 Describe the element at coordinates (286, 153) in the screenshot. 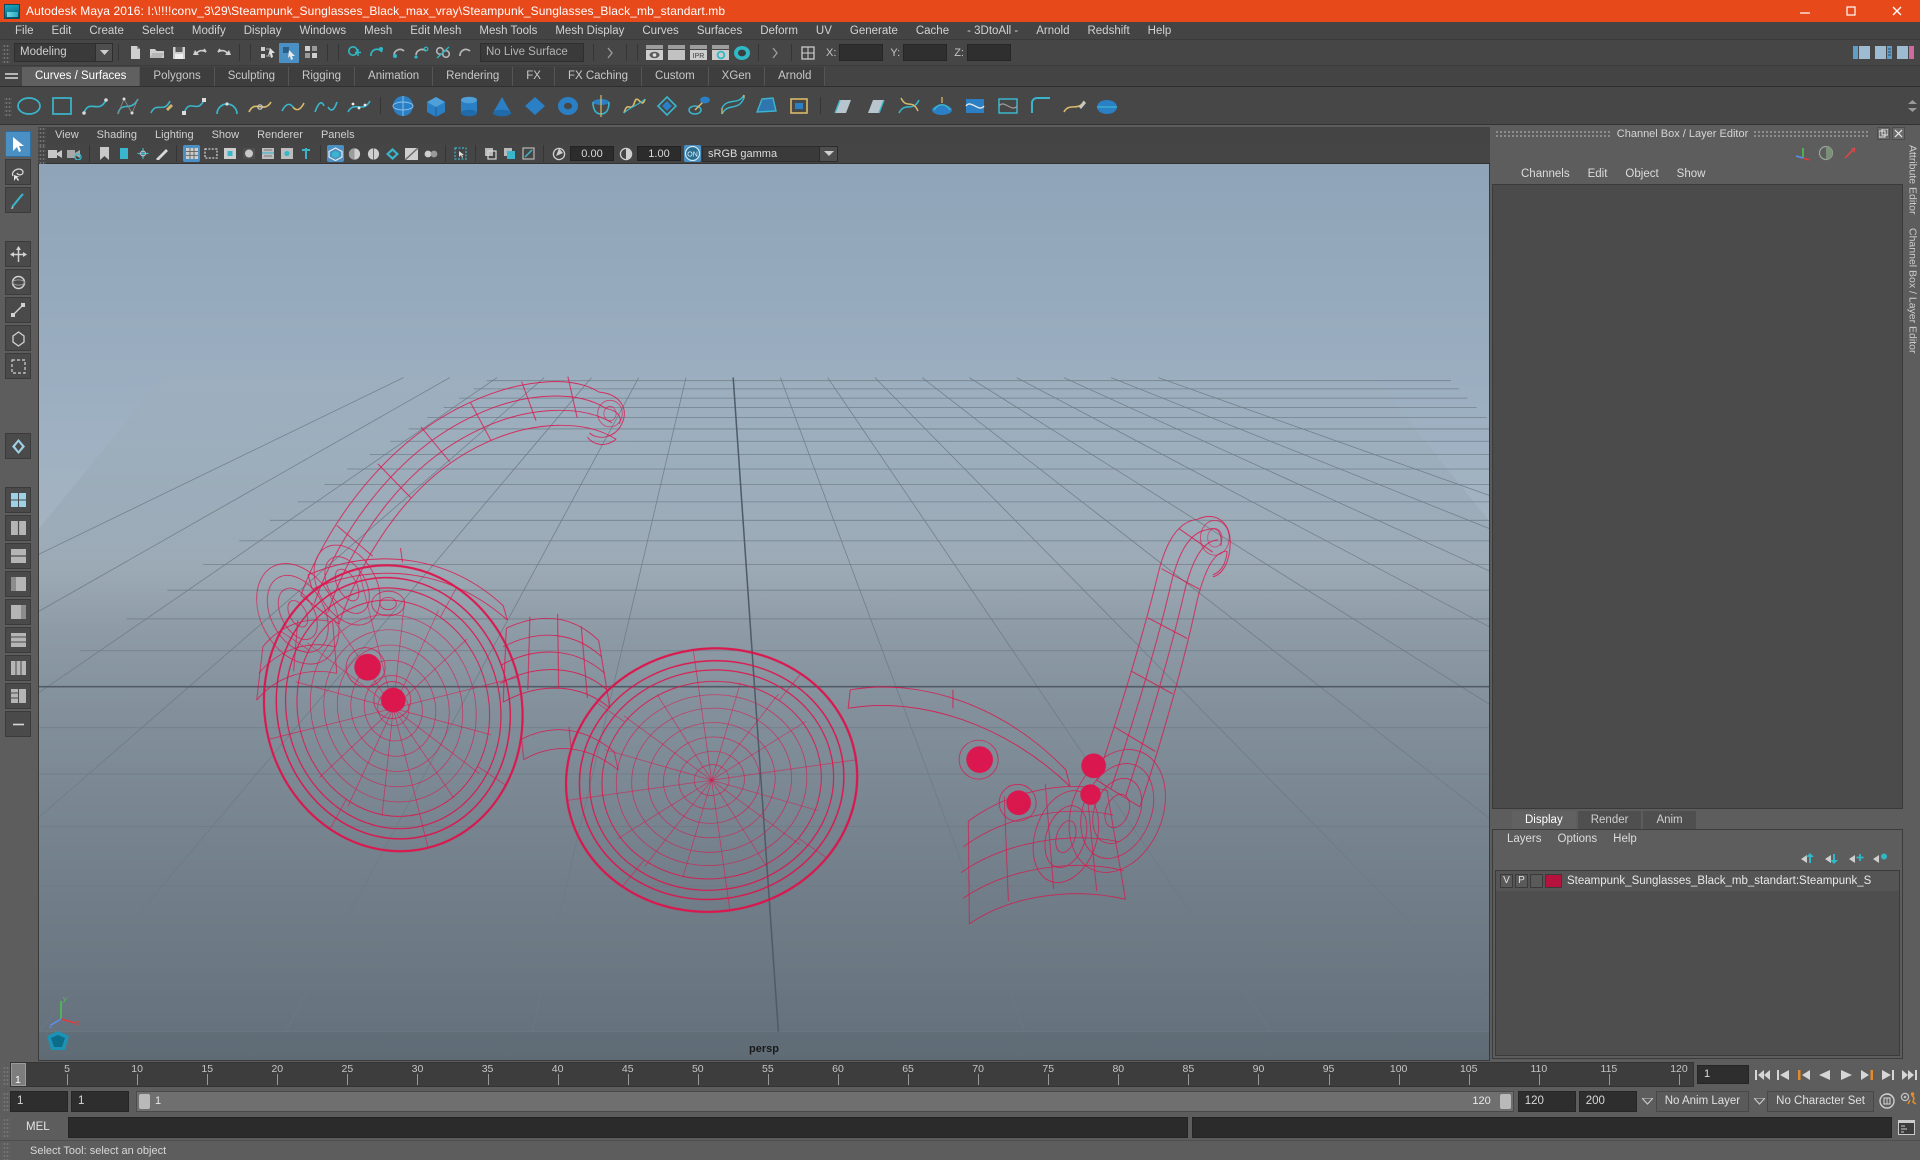

I see `textured-mode-icon` at that location.